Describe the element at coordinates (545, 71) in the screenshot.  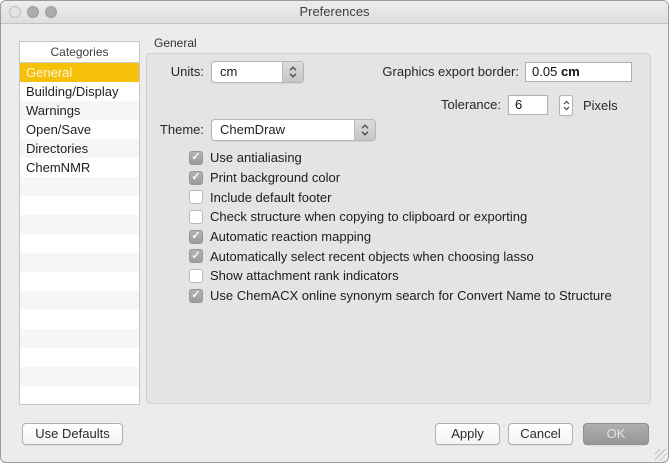
I see `graphics-export-border-value: 0.05` at that location.